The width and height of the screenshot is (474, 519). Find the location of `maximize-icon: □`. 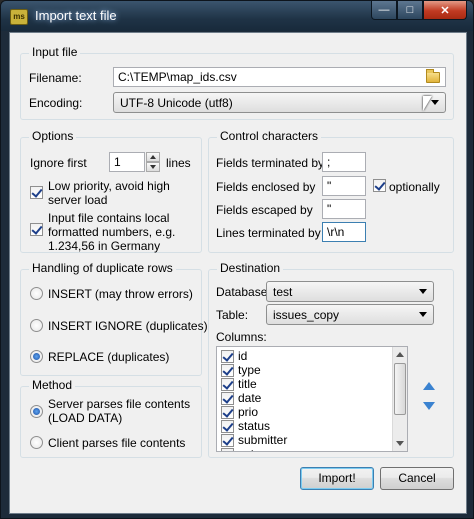

maximize-icon: □ is located at coordinates (410, 10).